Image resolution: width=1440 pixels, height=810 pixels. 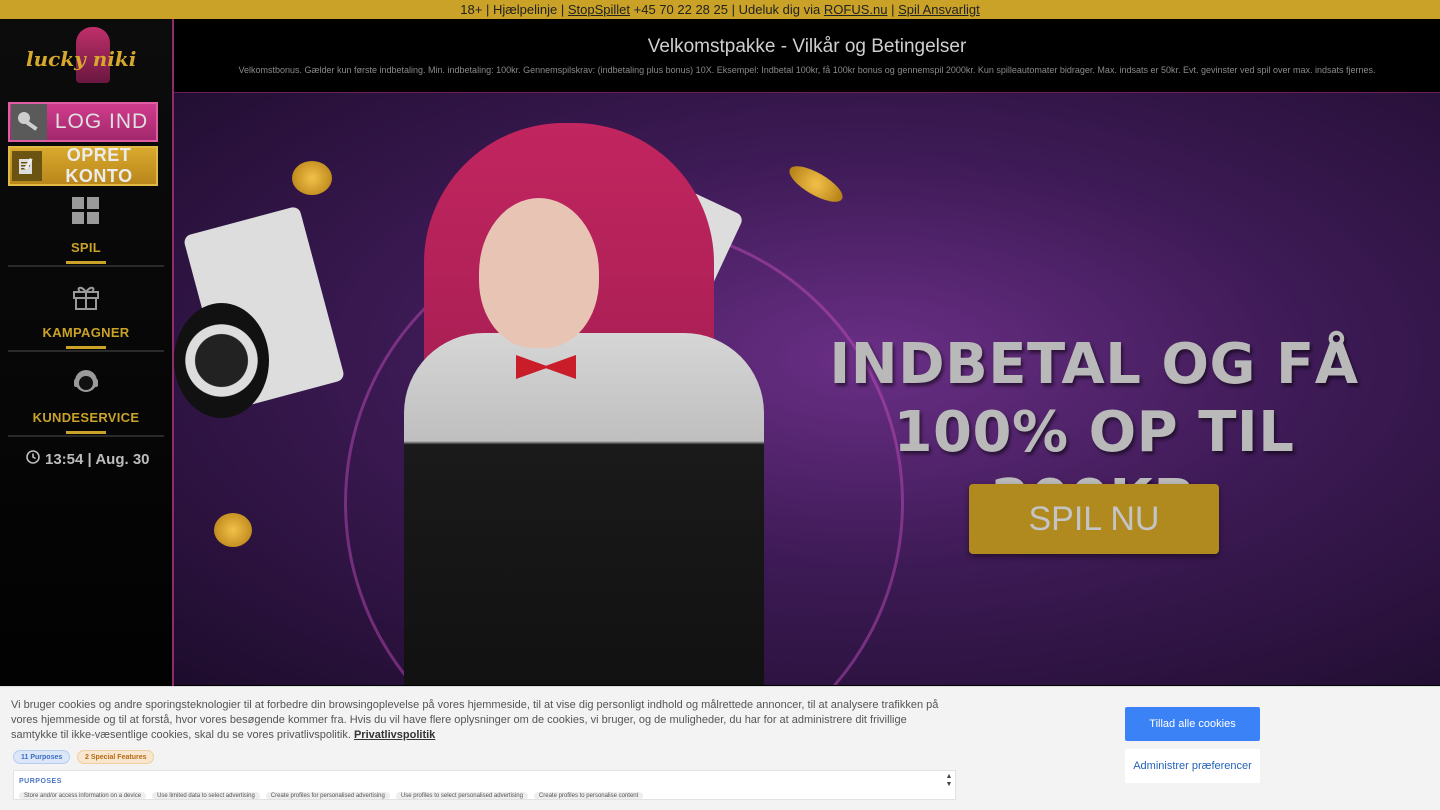 What do you see at coordinates (206, 795) in the screenshot?
I see `purpose-tag: Use limited data to select advertising` at bounding box center [206, 795].